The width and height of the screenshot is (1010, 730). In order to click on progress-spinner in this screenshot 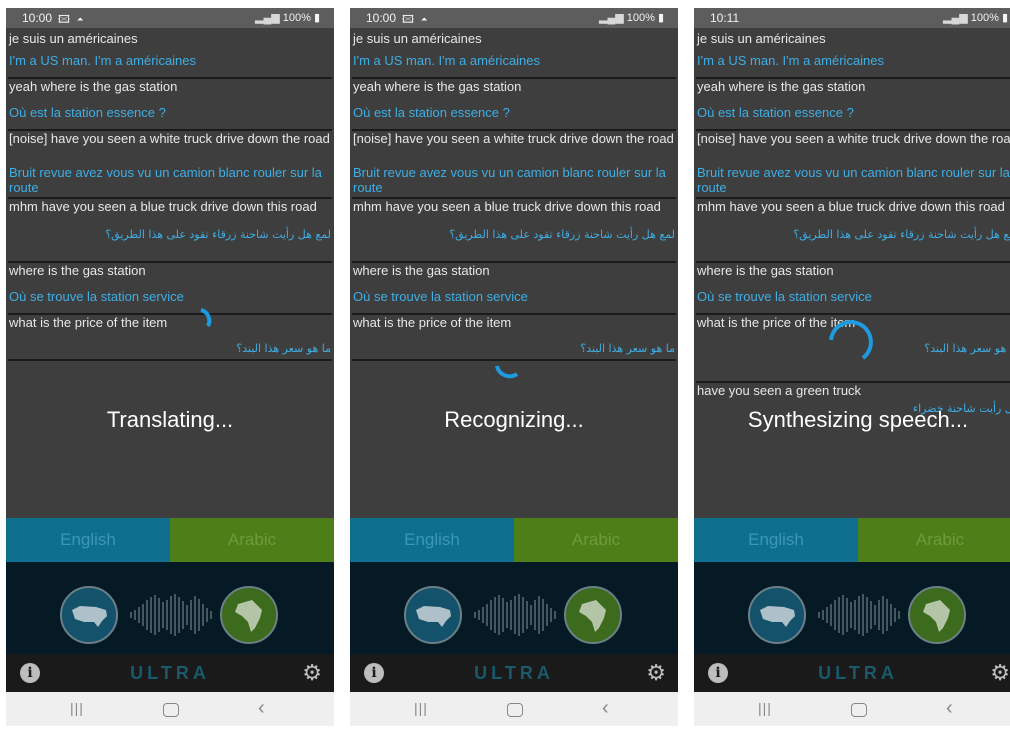, I will do `click(206, 317)`.